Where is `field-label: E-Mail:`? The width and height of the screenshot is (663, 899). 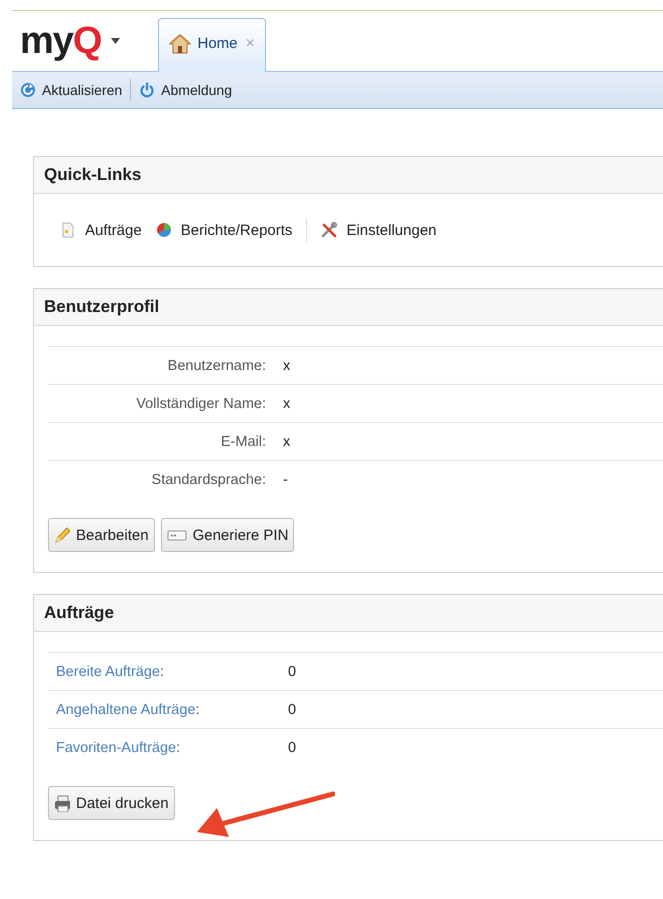 field-label: E-Mail: is located at coordinates (243, 442).